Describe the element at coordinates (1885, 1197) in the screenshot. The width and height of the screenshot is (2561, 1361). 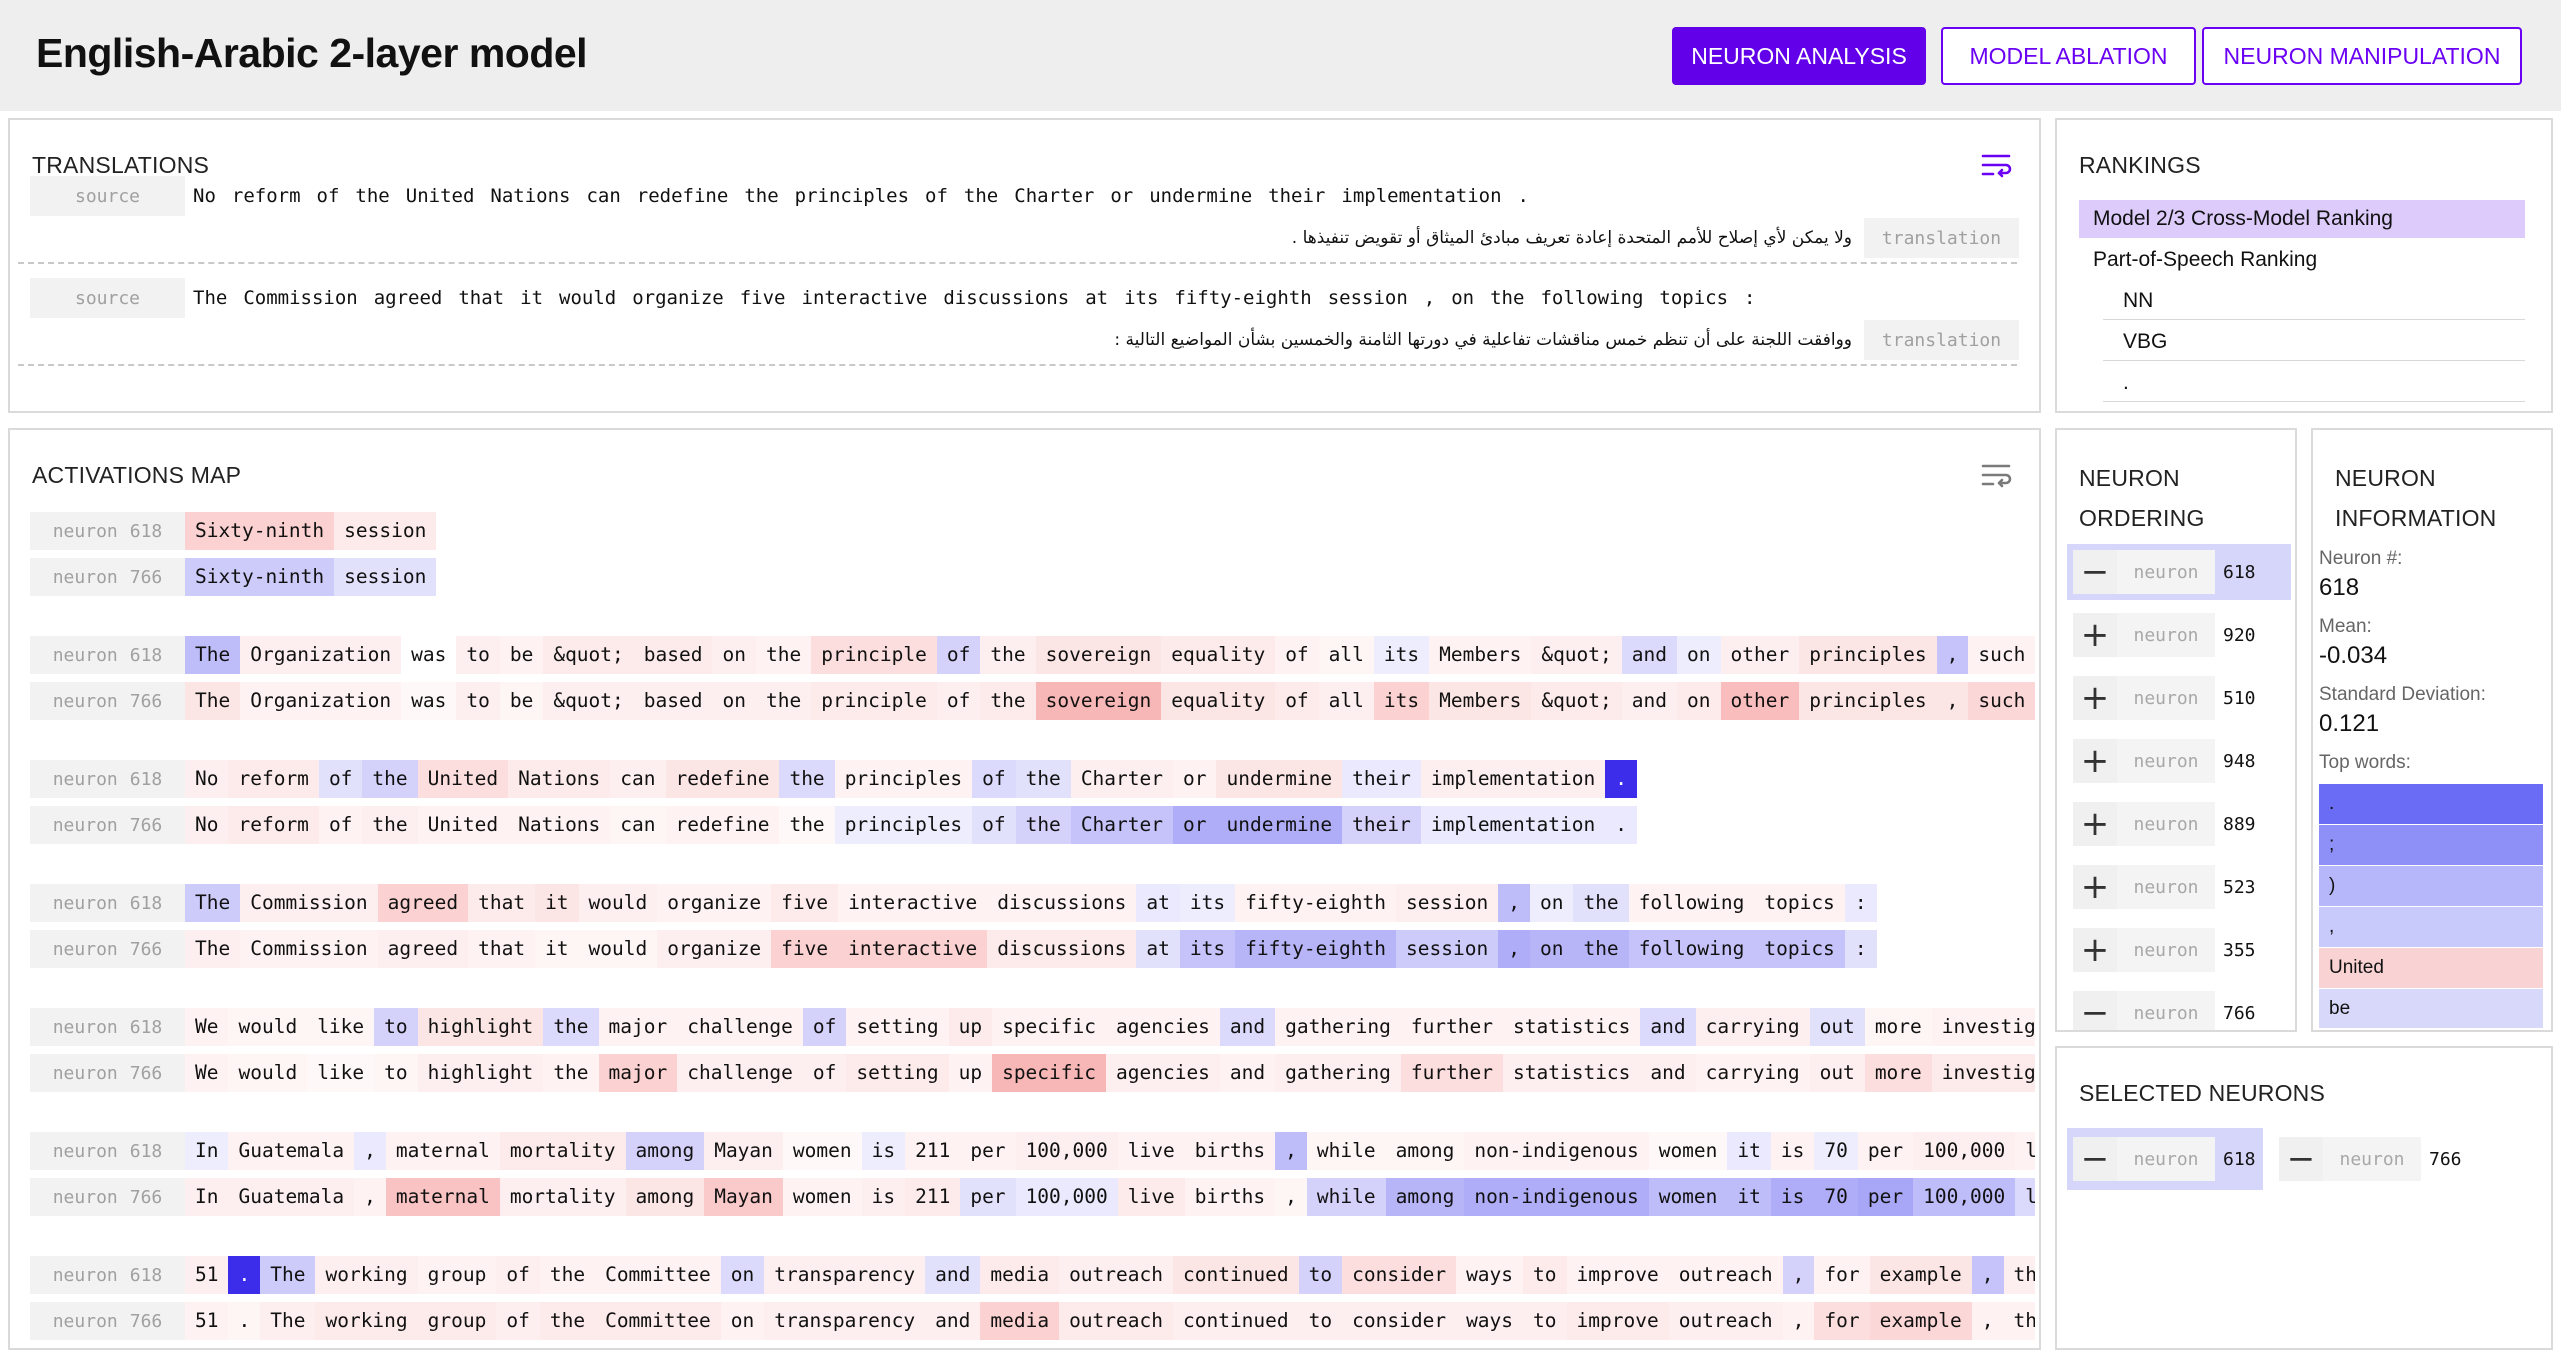
I see `activation-token: per` at that location.